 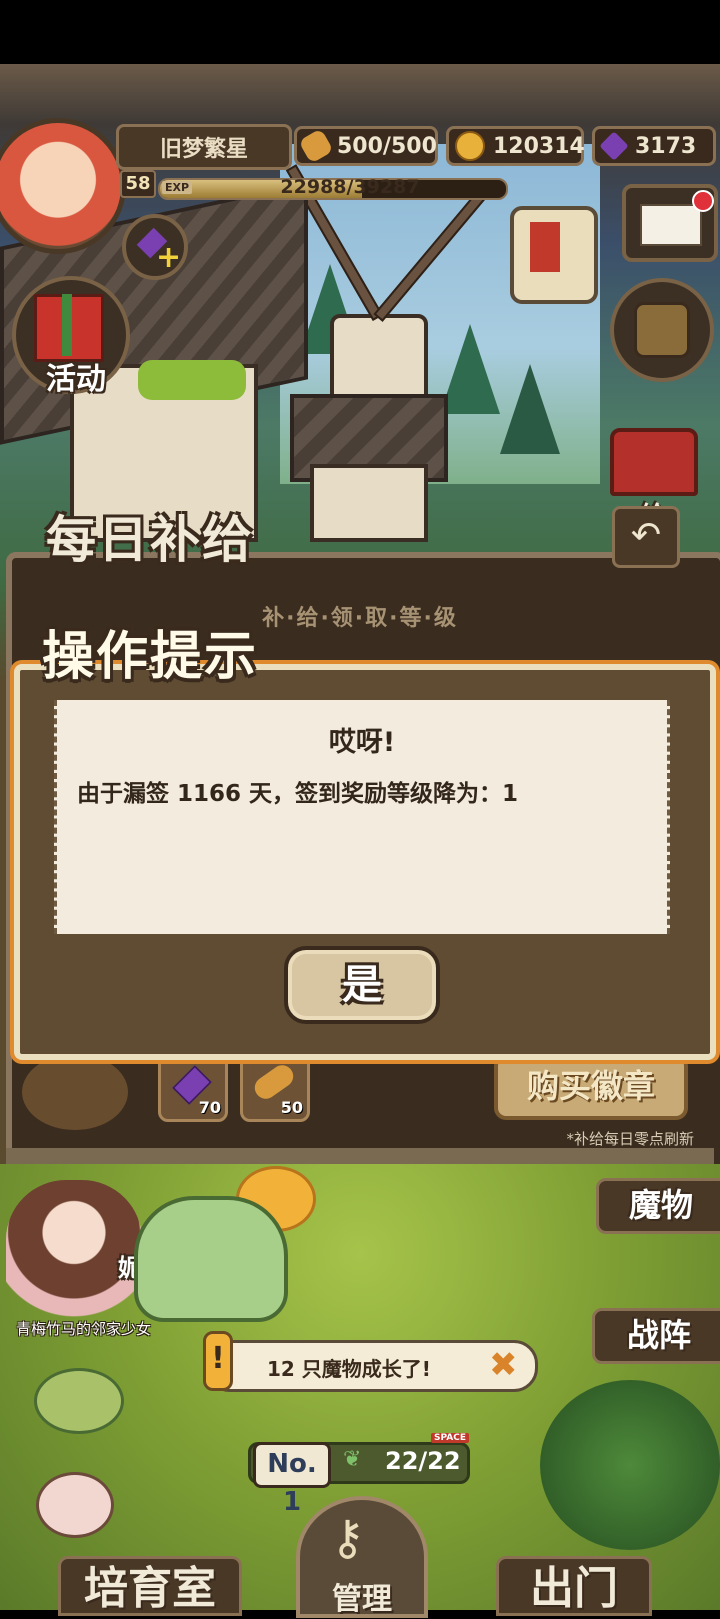 I want to click on notification-text: 12 只魔物成长了!, so click(x=349, y=1369).